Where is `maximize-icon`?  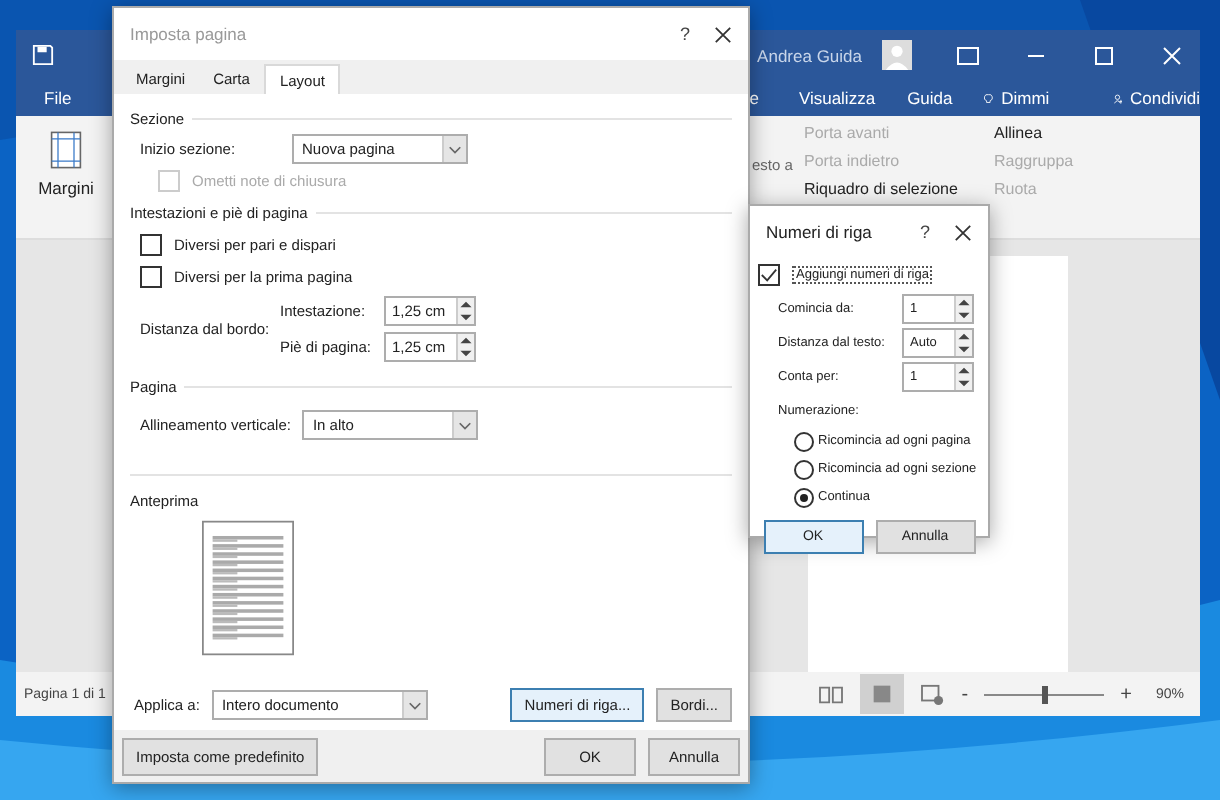 maximize-icon is located at coordinates (1104, 55).